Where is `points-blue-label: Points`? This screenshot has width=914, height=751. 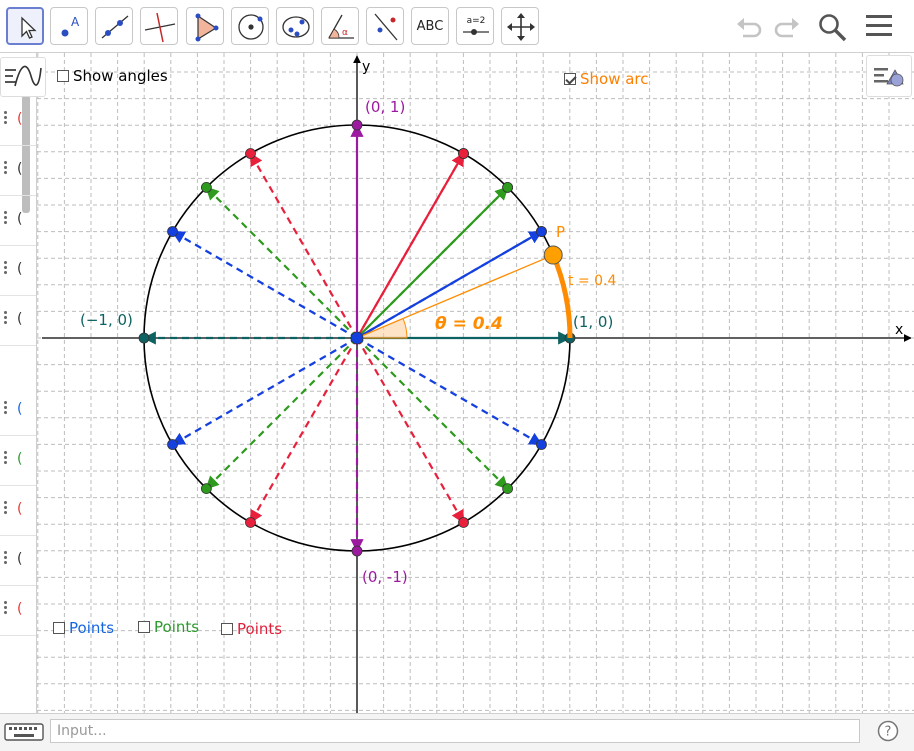
points-blue-label: Points is located at coordinates (92, 628).